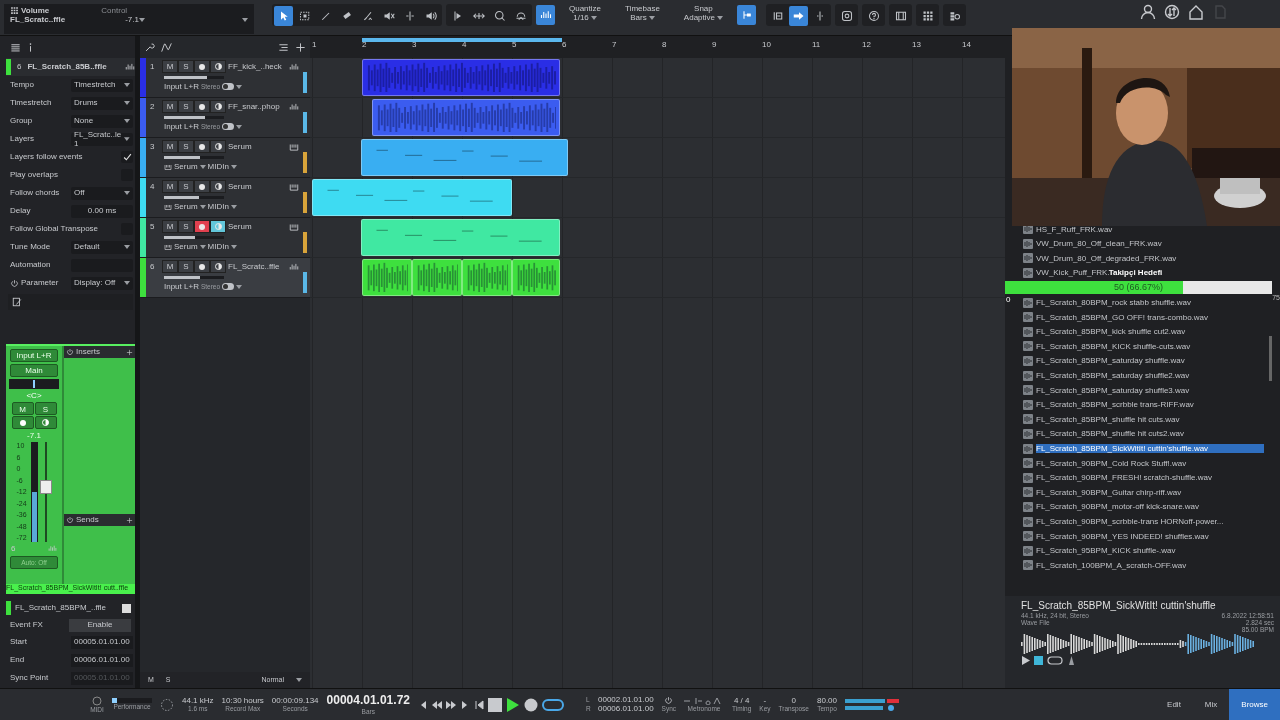 Image resolution: width=1280 pixels, height=720 pixels. What do you see at coordinates (126, 608) in the screenshot?
I see `event-color-button` at bounding box center [126, 608].